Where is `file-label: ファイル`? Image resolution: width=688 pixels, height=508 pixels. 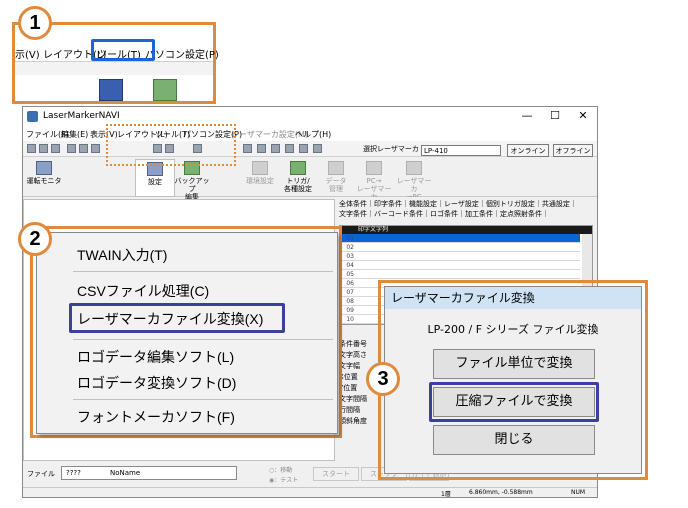 file-label: ファイル is located at coordinates (41, 474).